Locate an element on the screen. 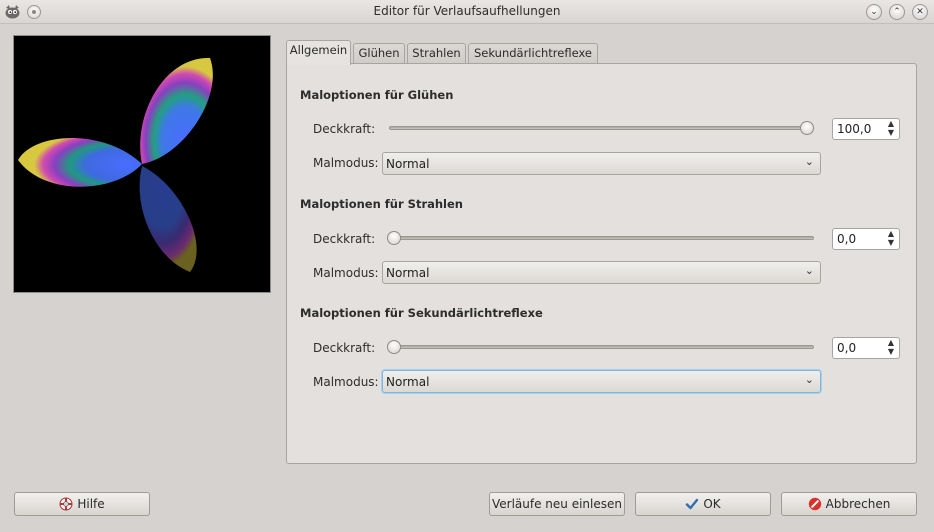 Image resolution: width=934 pixels, height=532 pixels. checkmark-icon is located at coordinates (692, 504).